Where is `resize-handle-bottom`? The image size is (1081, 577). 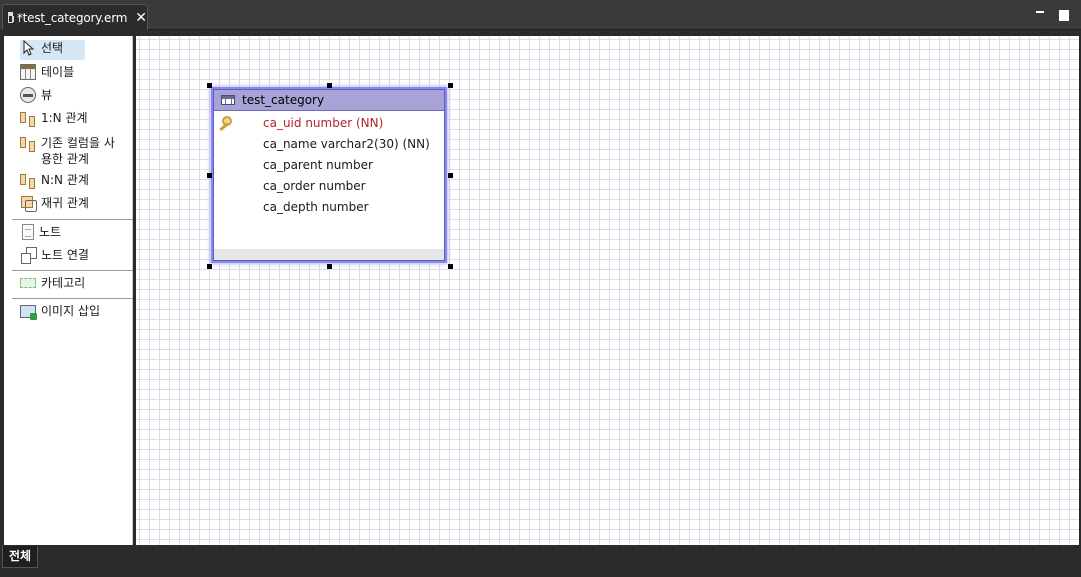
resize-handle-bottom is located at coordinates (329, 266).